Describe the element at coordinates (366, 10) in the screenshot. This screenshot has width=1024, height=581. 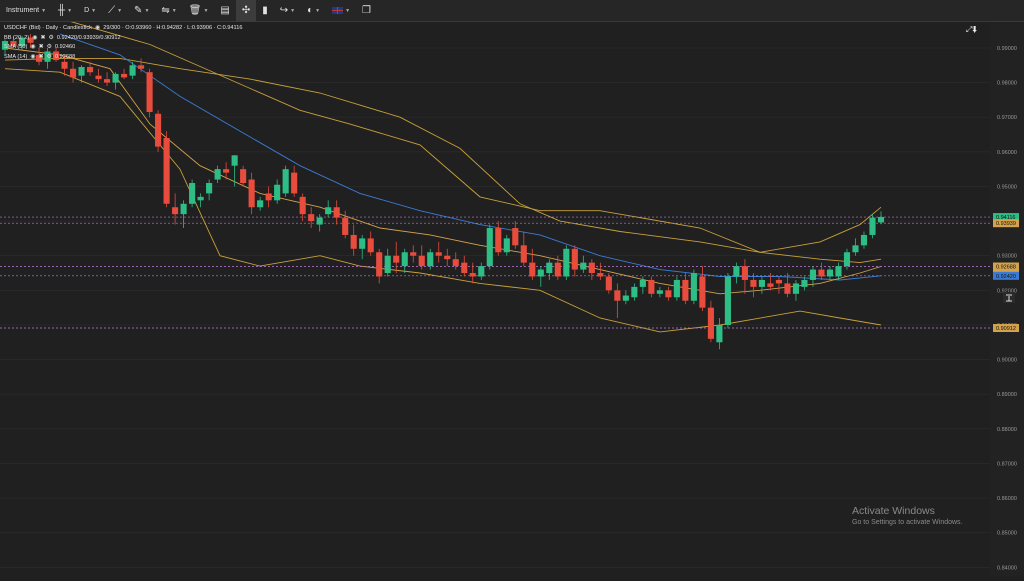
I see `new-window-button: ❐` at that location.